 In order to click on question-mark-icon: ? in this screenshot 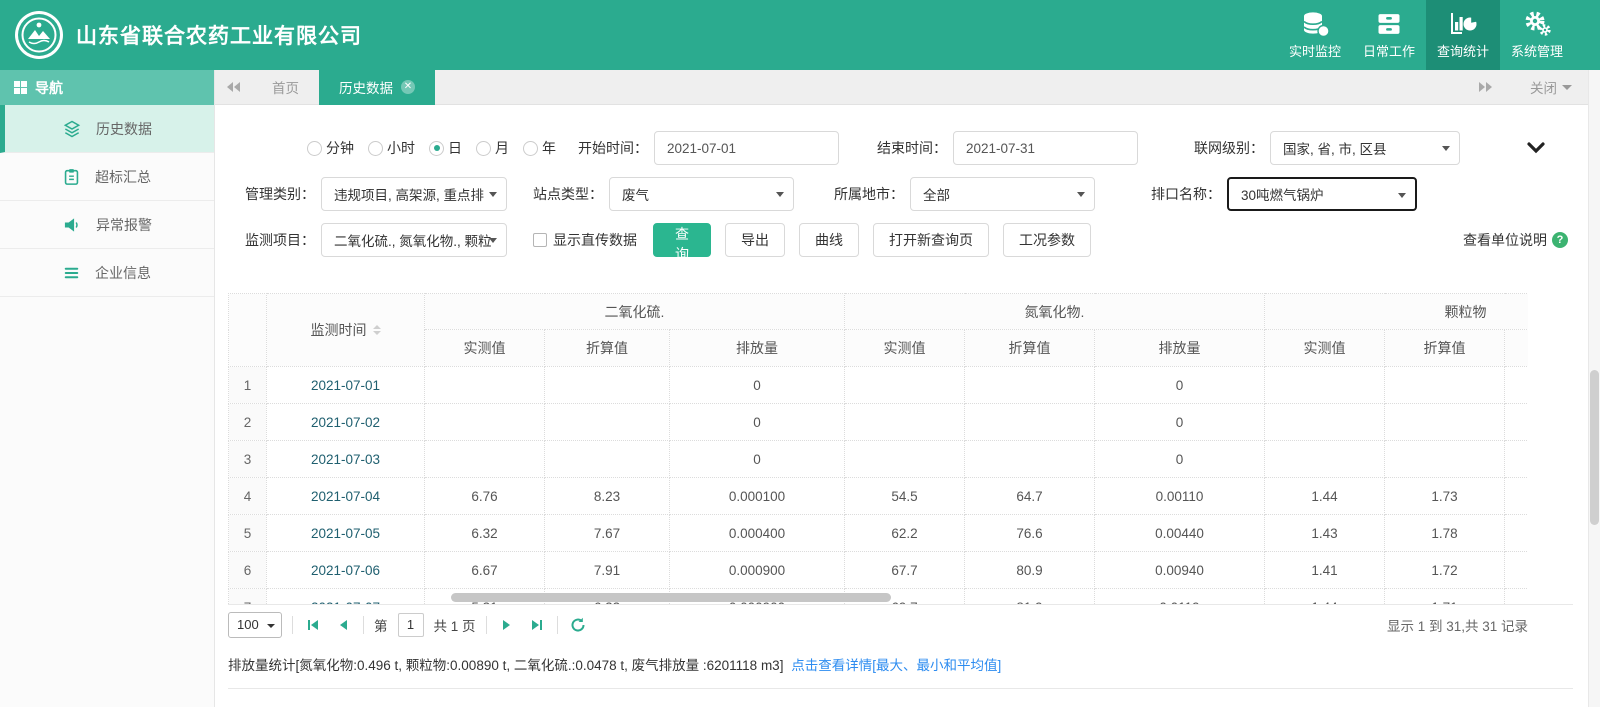, I will do `click(1560, 240)`.